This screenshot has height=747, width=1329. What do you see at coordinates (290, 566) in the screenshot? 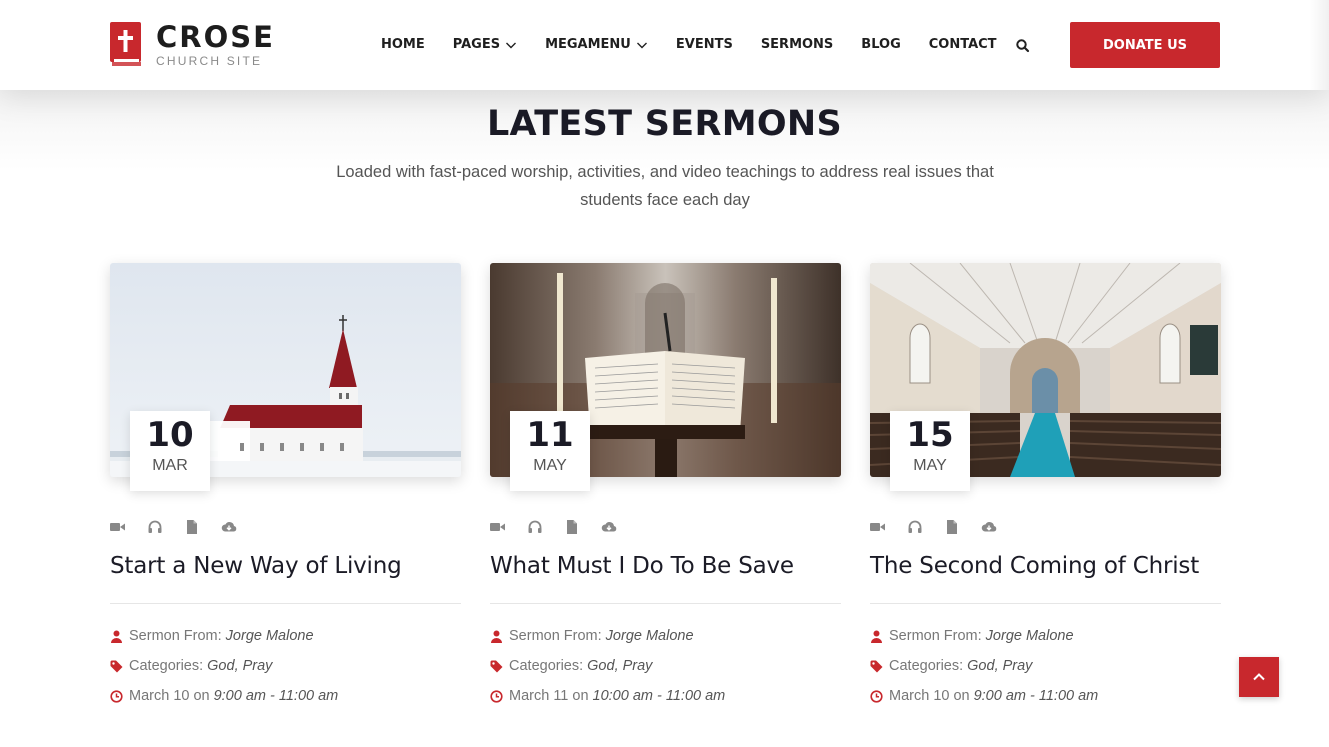
I see `sermon-title: Start a New Way of Living` at bounding box center [290, 566].